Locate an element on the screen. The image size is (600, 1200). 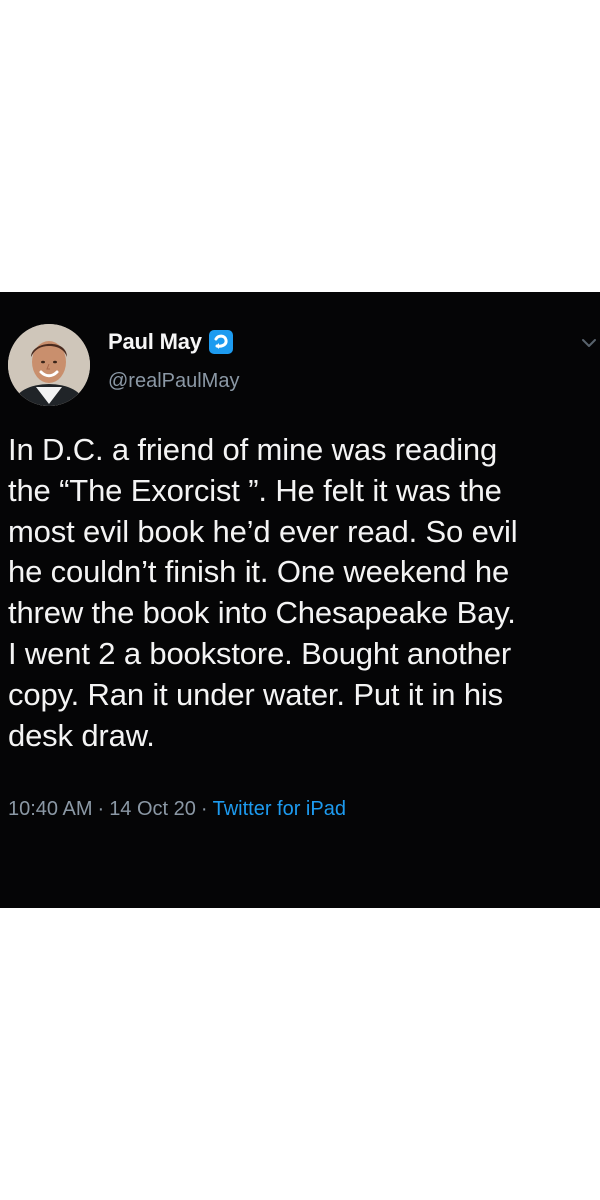
display-name-row: Paul May is located at coordinates (171, 342).